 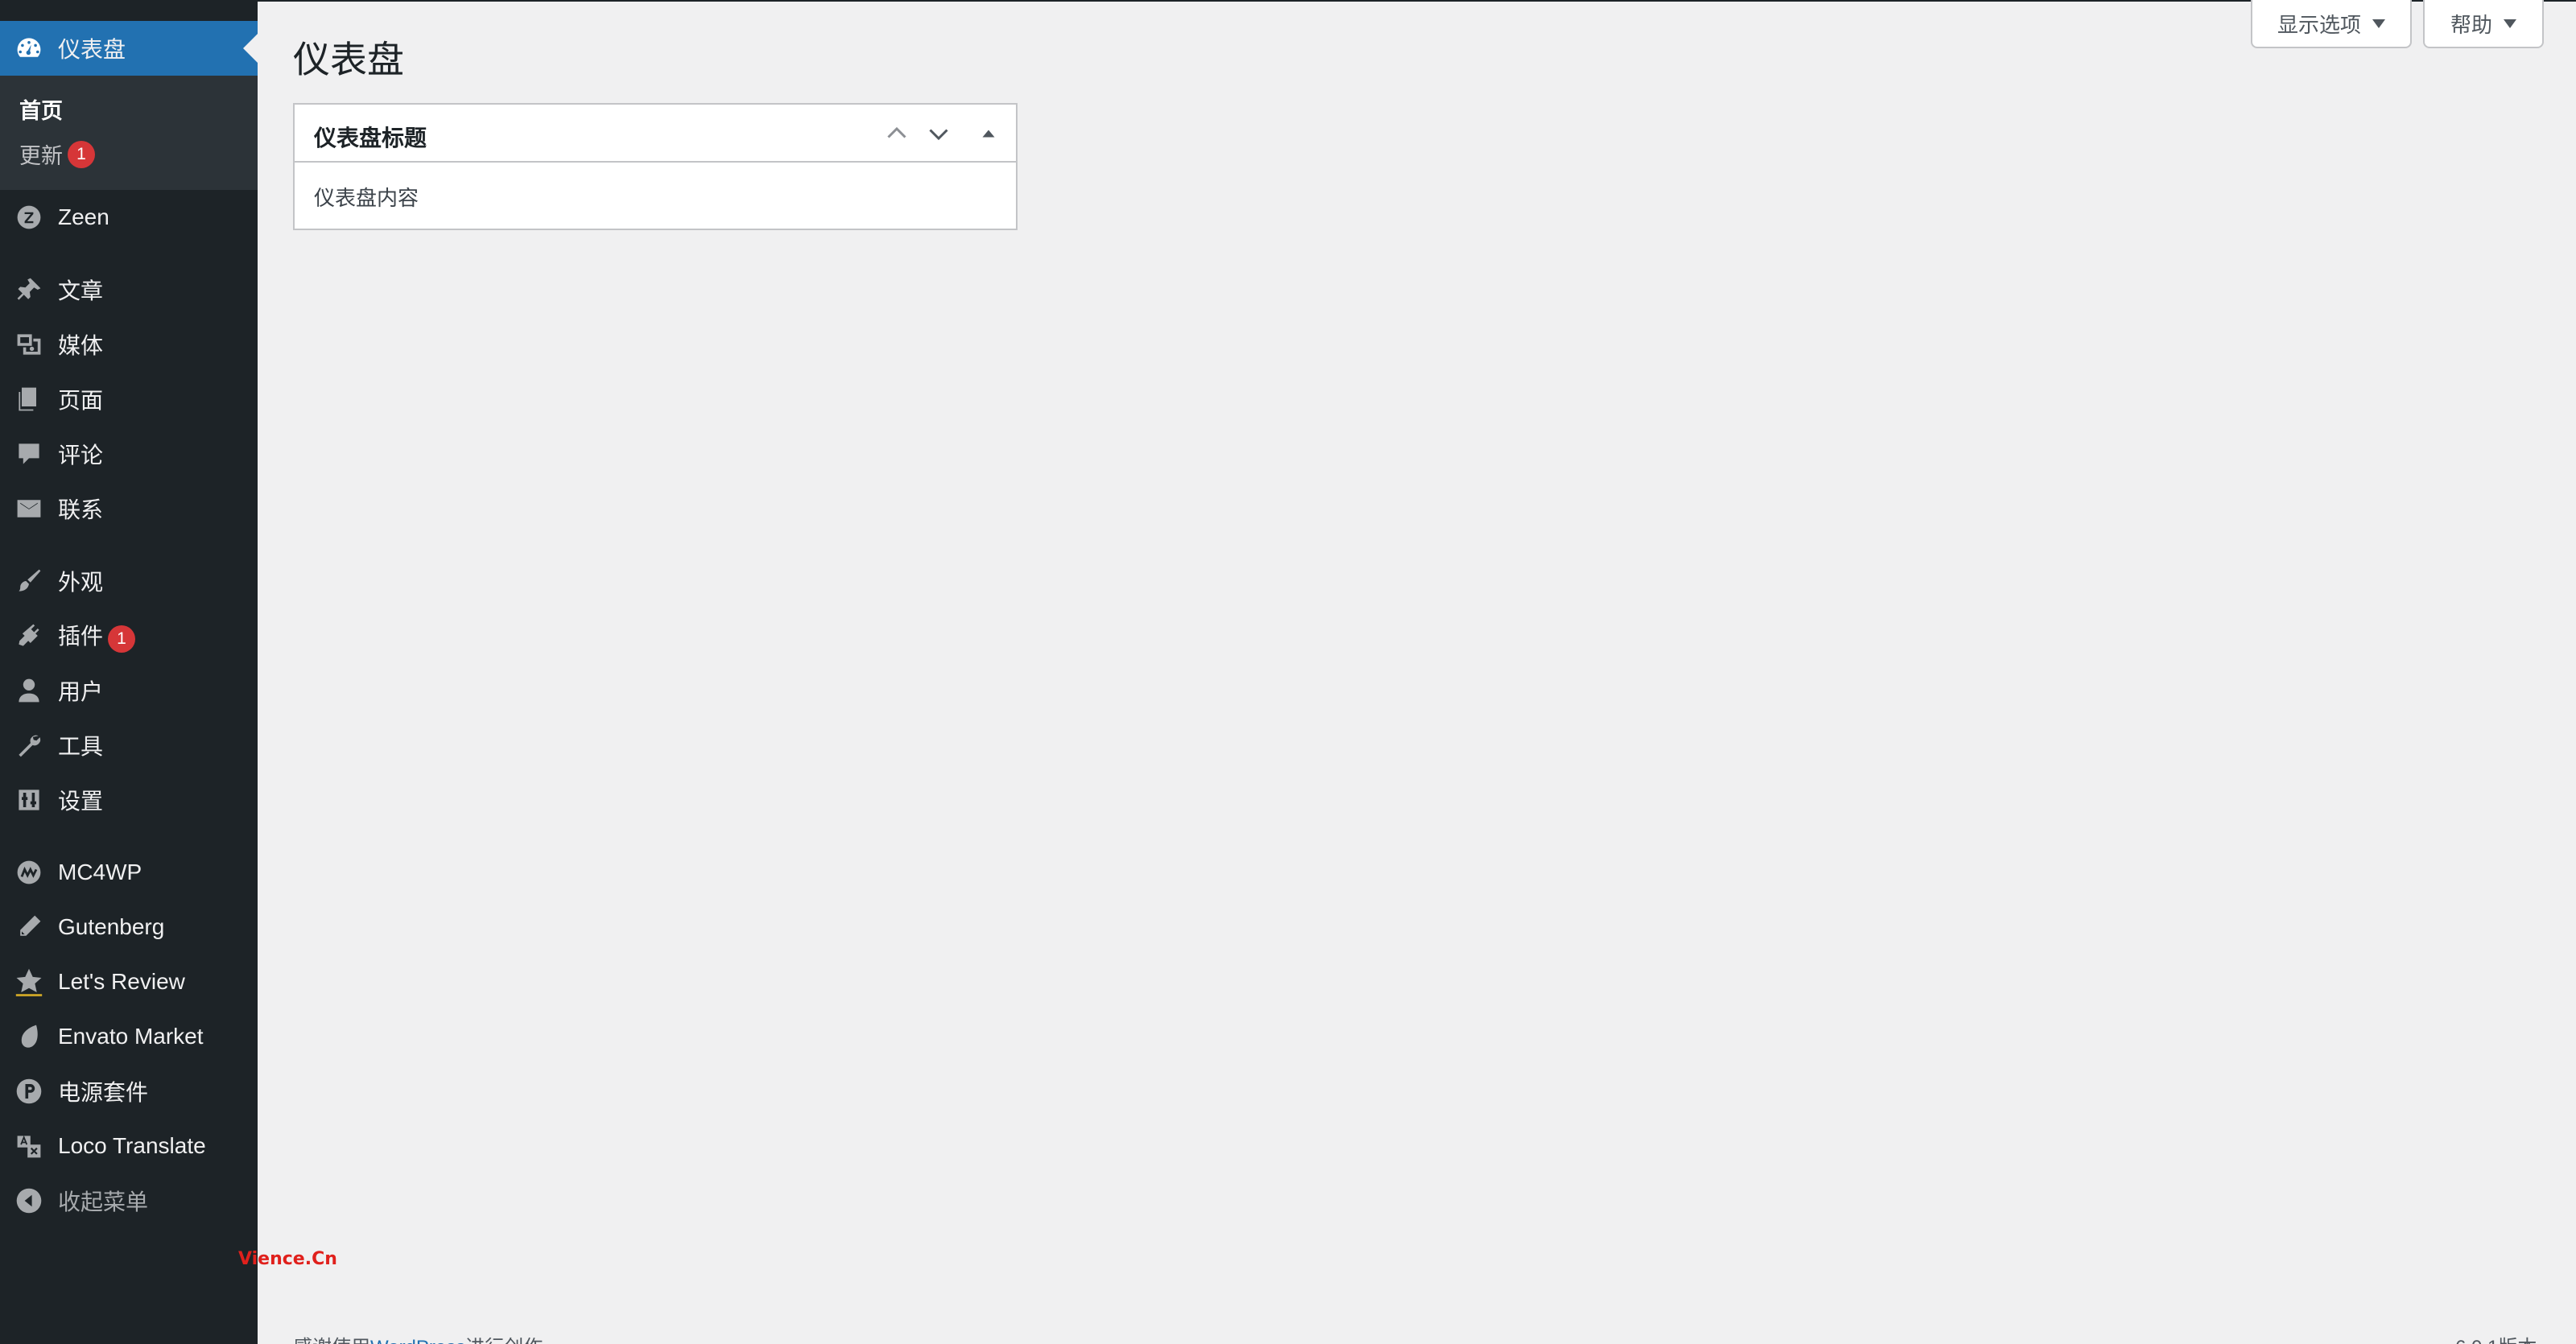 I want to click on menu-item-plugins: 插件 1, so click(x=129, y=635).